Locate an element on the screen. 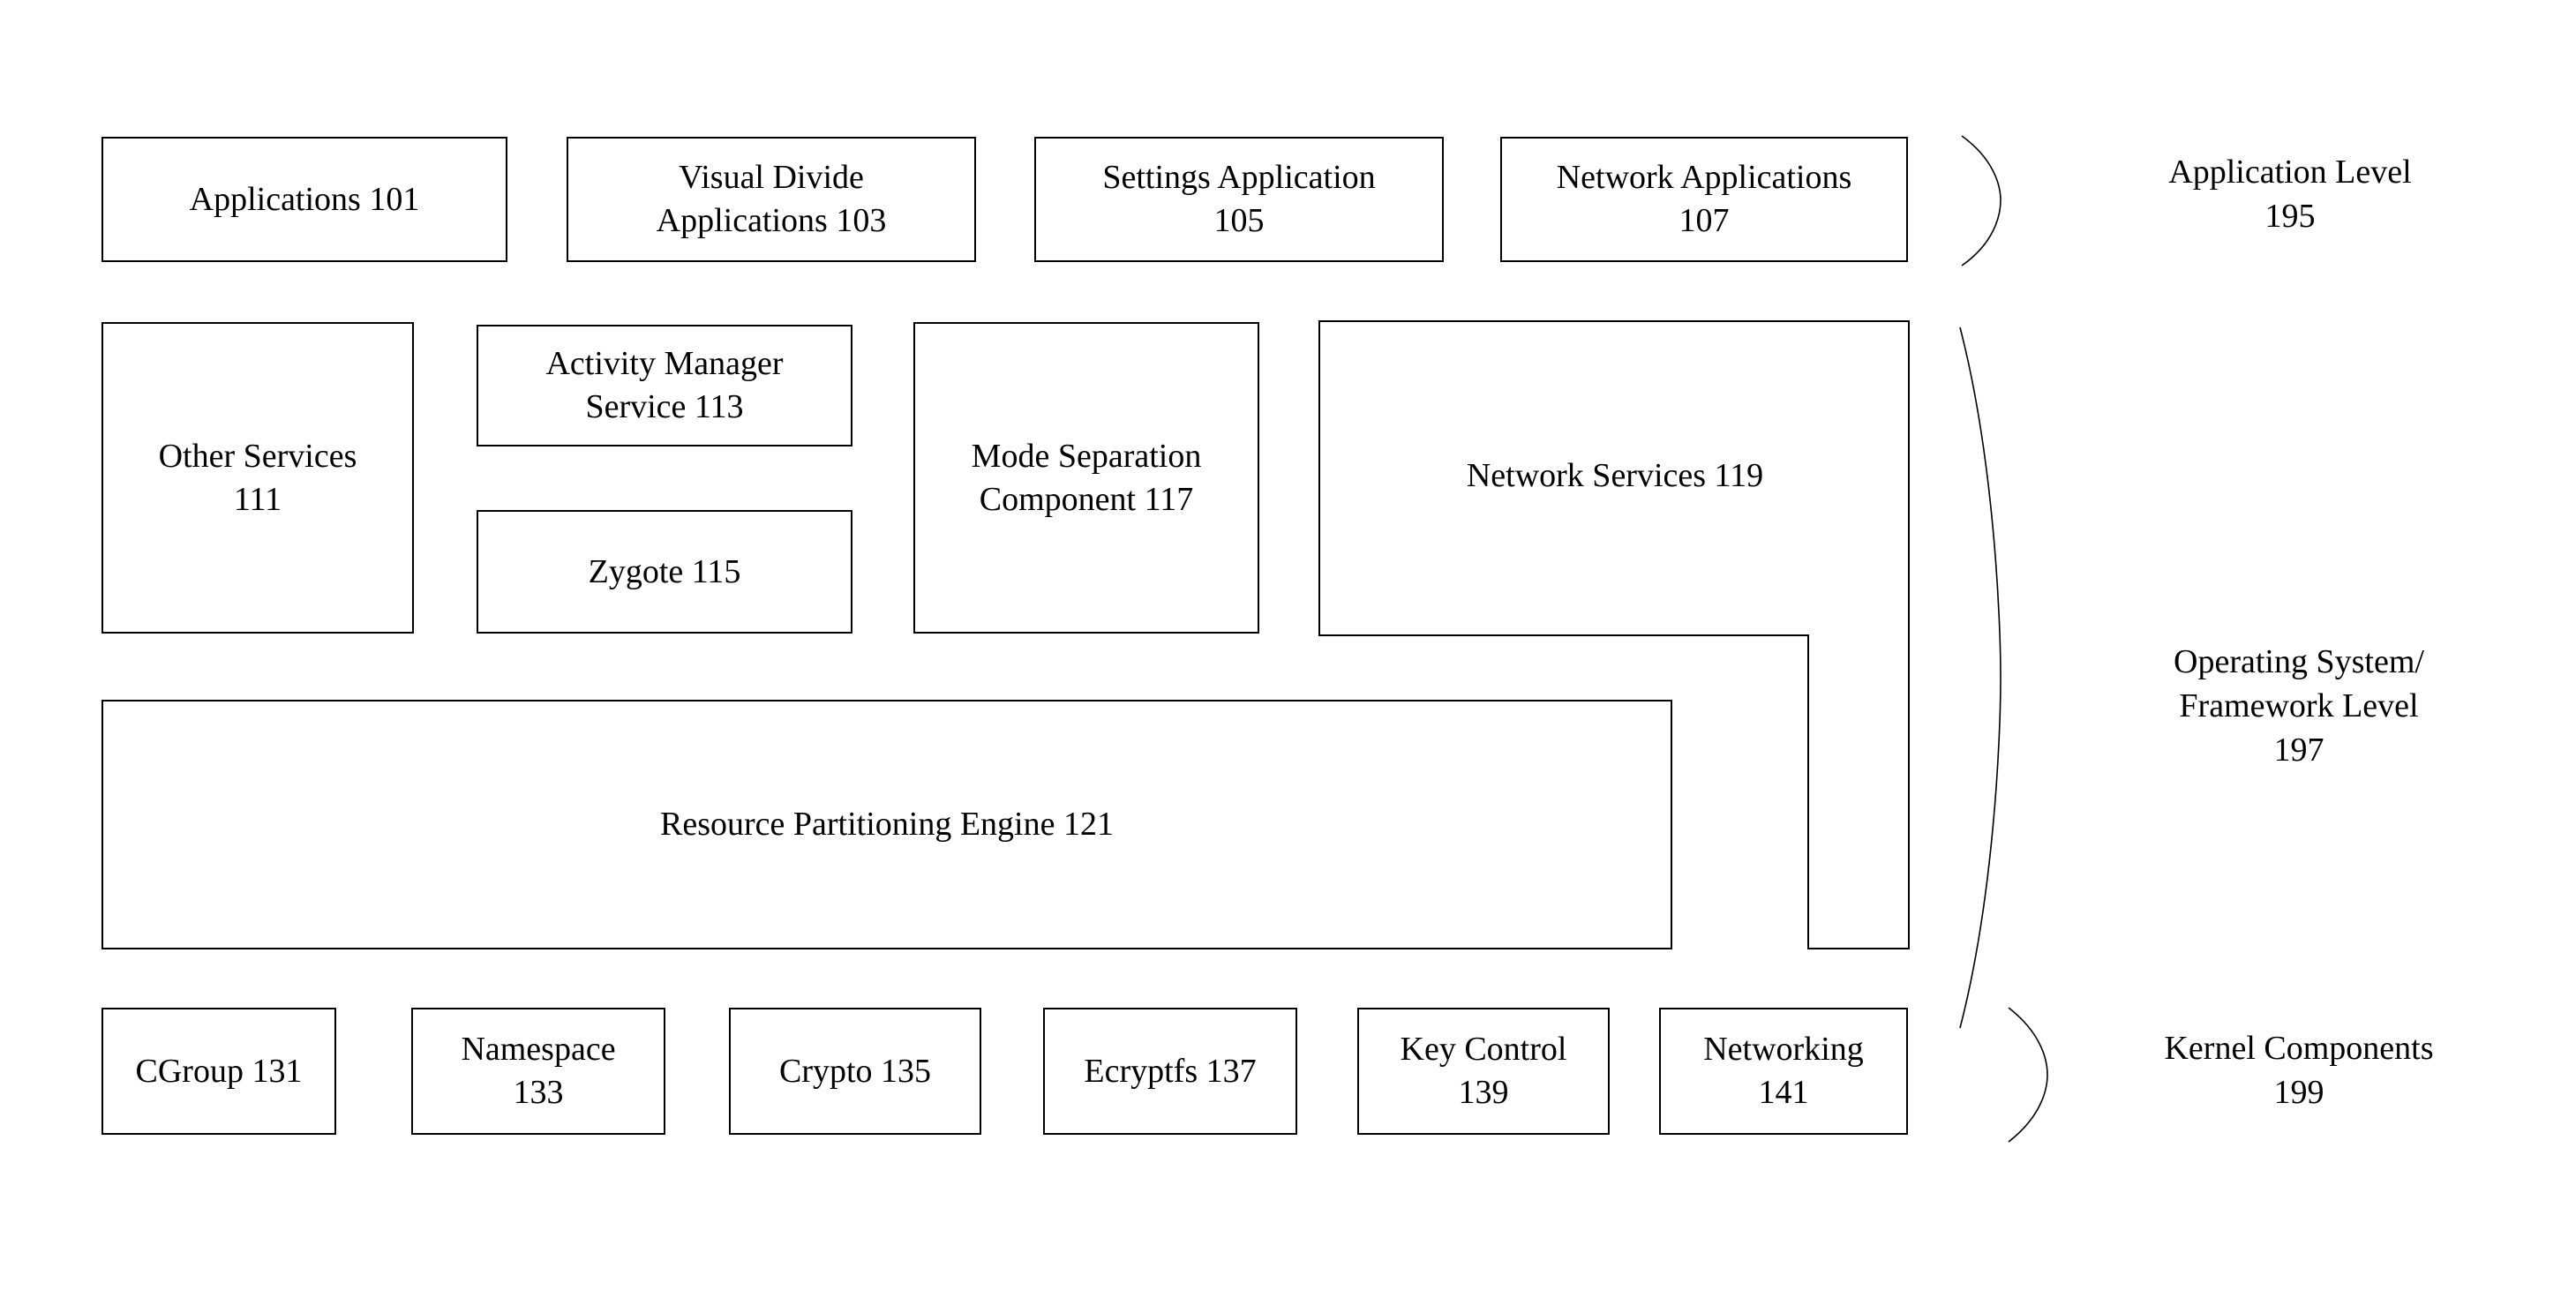  brace-application-level is located at coordinates (1985, 200).